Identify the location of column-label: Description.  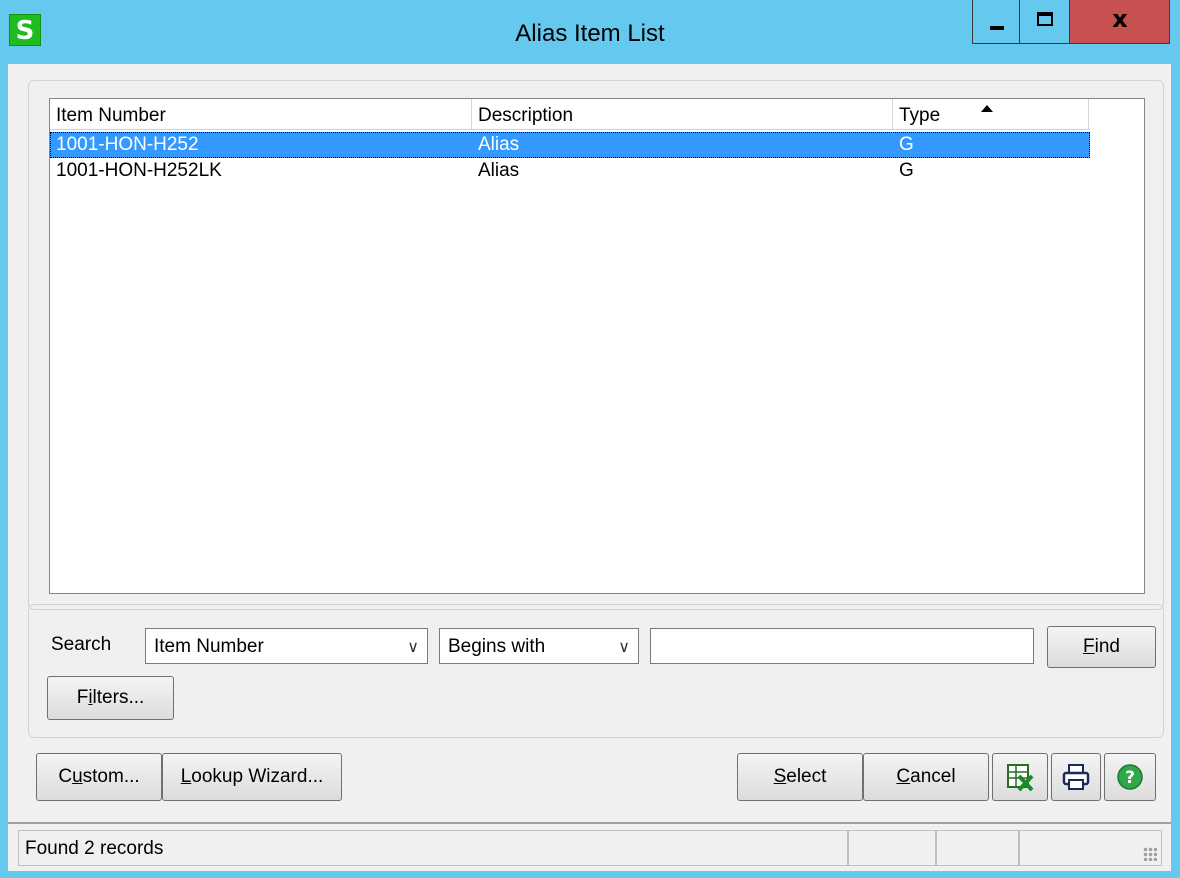
(526, 115).